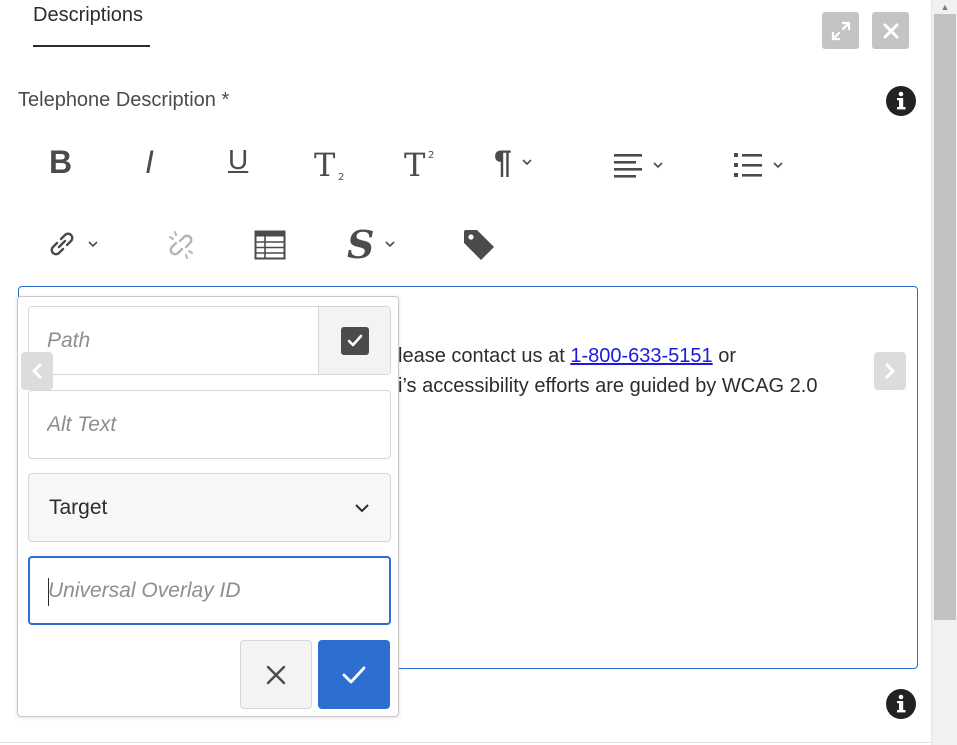 This screenshot has height=745, width=957. I want to click on superscript-button: T 2, so click(420, 164).